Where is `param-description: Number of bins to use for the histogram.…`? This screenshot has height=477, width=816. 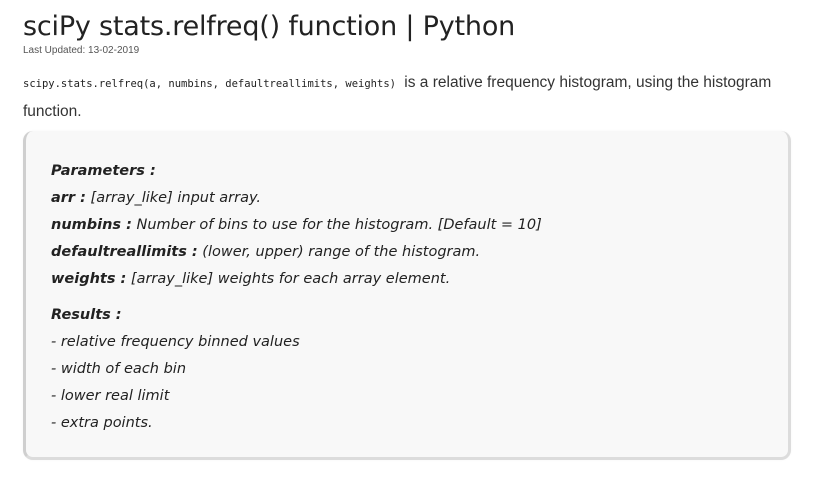 param-description: Number of bins to use for the histogram.… is located at coordinates (336, 225).